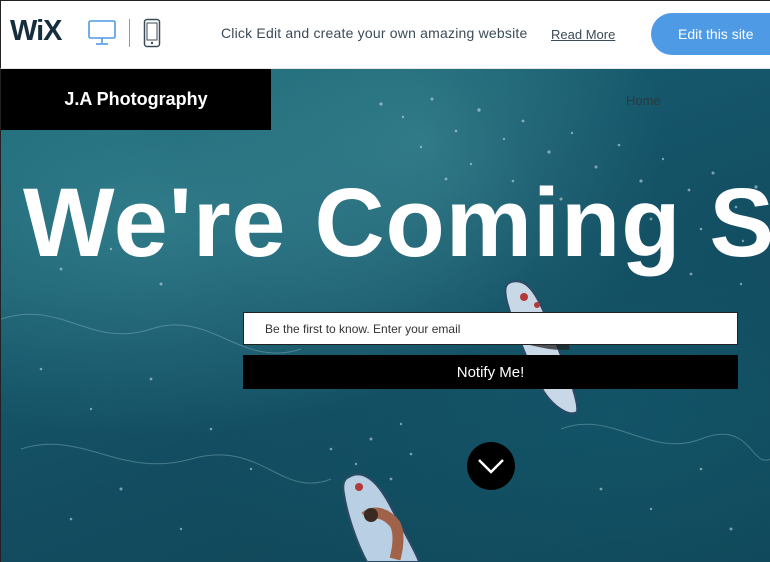 The height and width of the screenshot is (562, 770). Describe the element at coordinates (381, 517) in the screenshot. I see `surfboard-bottom` at that location.